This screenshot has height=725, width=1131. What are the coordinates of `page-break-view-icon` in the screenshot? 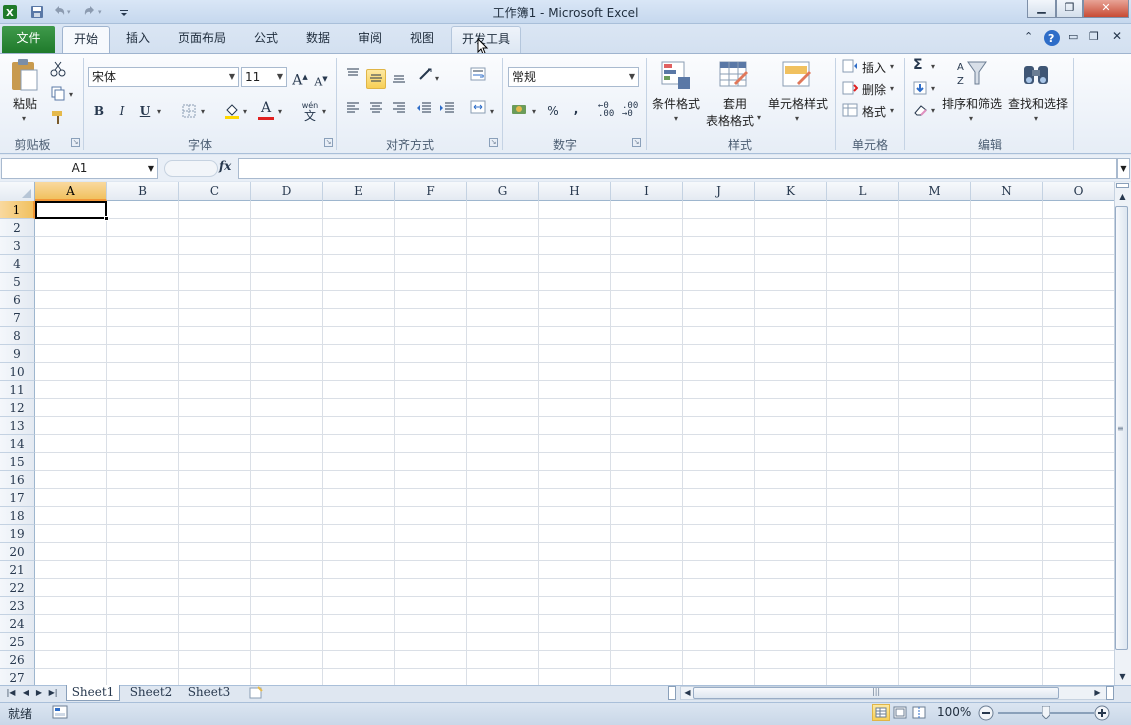 It's located at (919, 714).